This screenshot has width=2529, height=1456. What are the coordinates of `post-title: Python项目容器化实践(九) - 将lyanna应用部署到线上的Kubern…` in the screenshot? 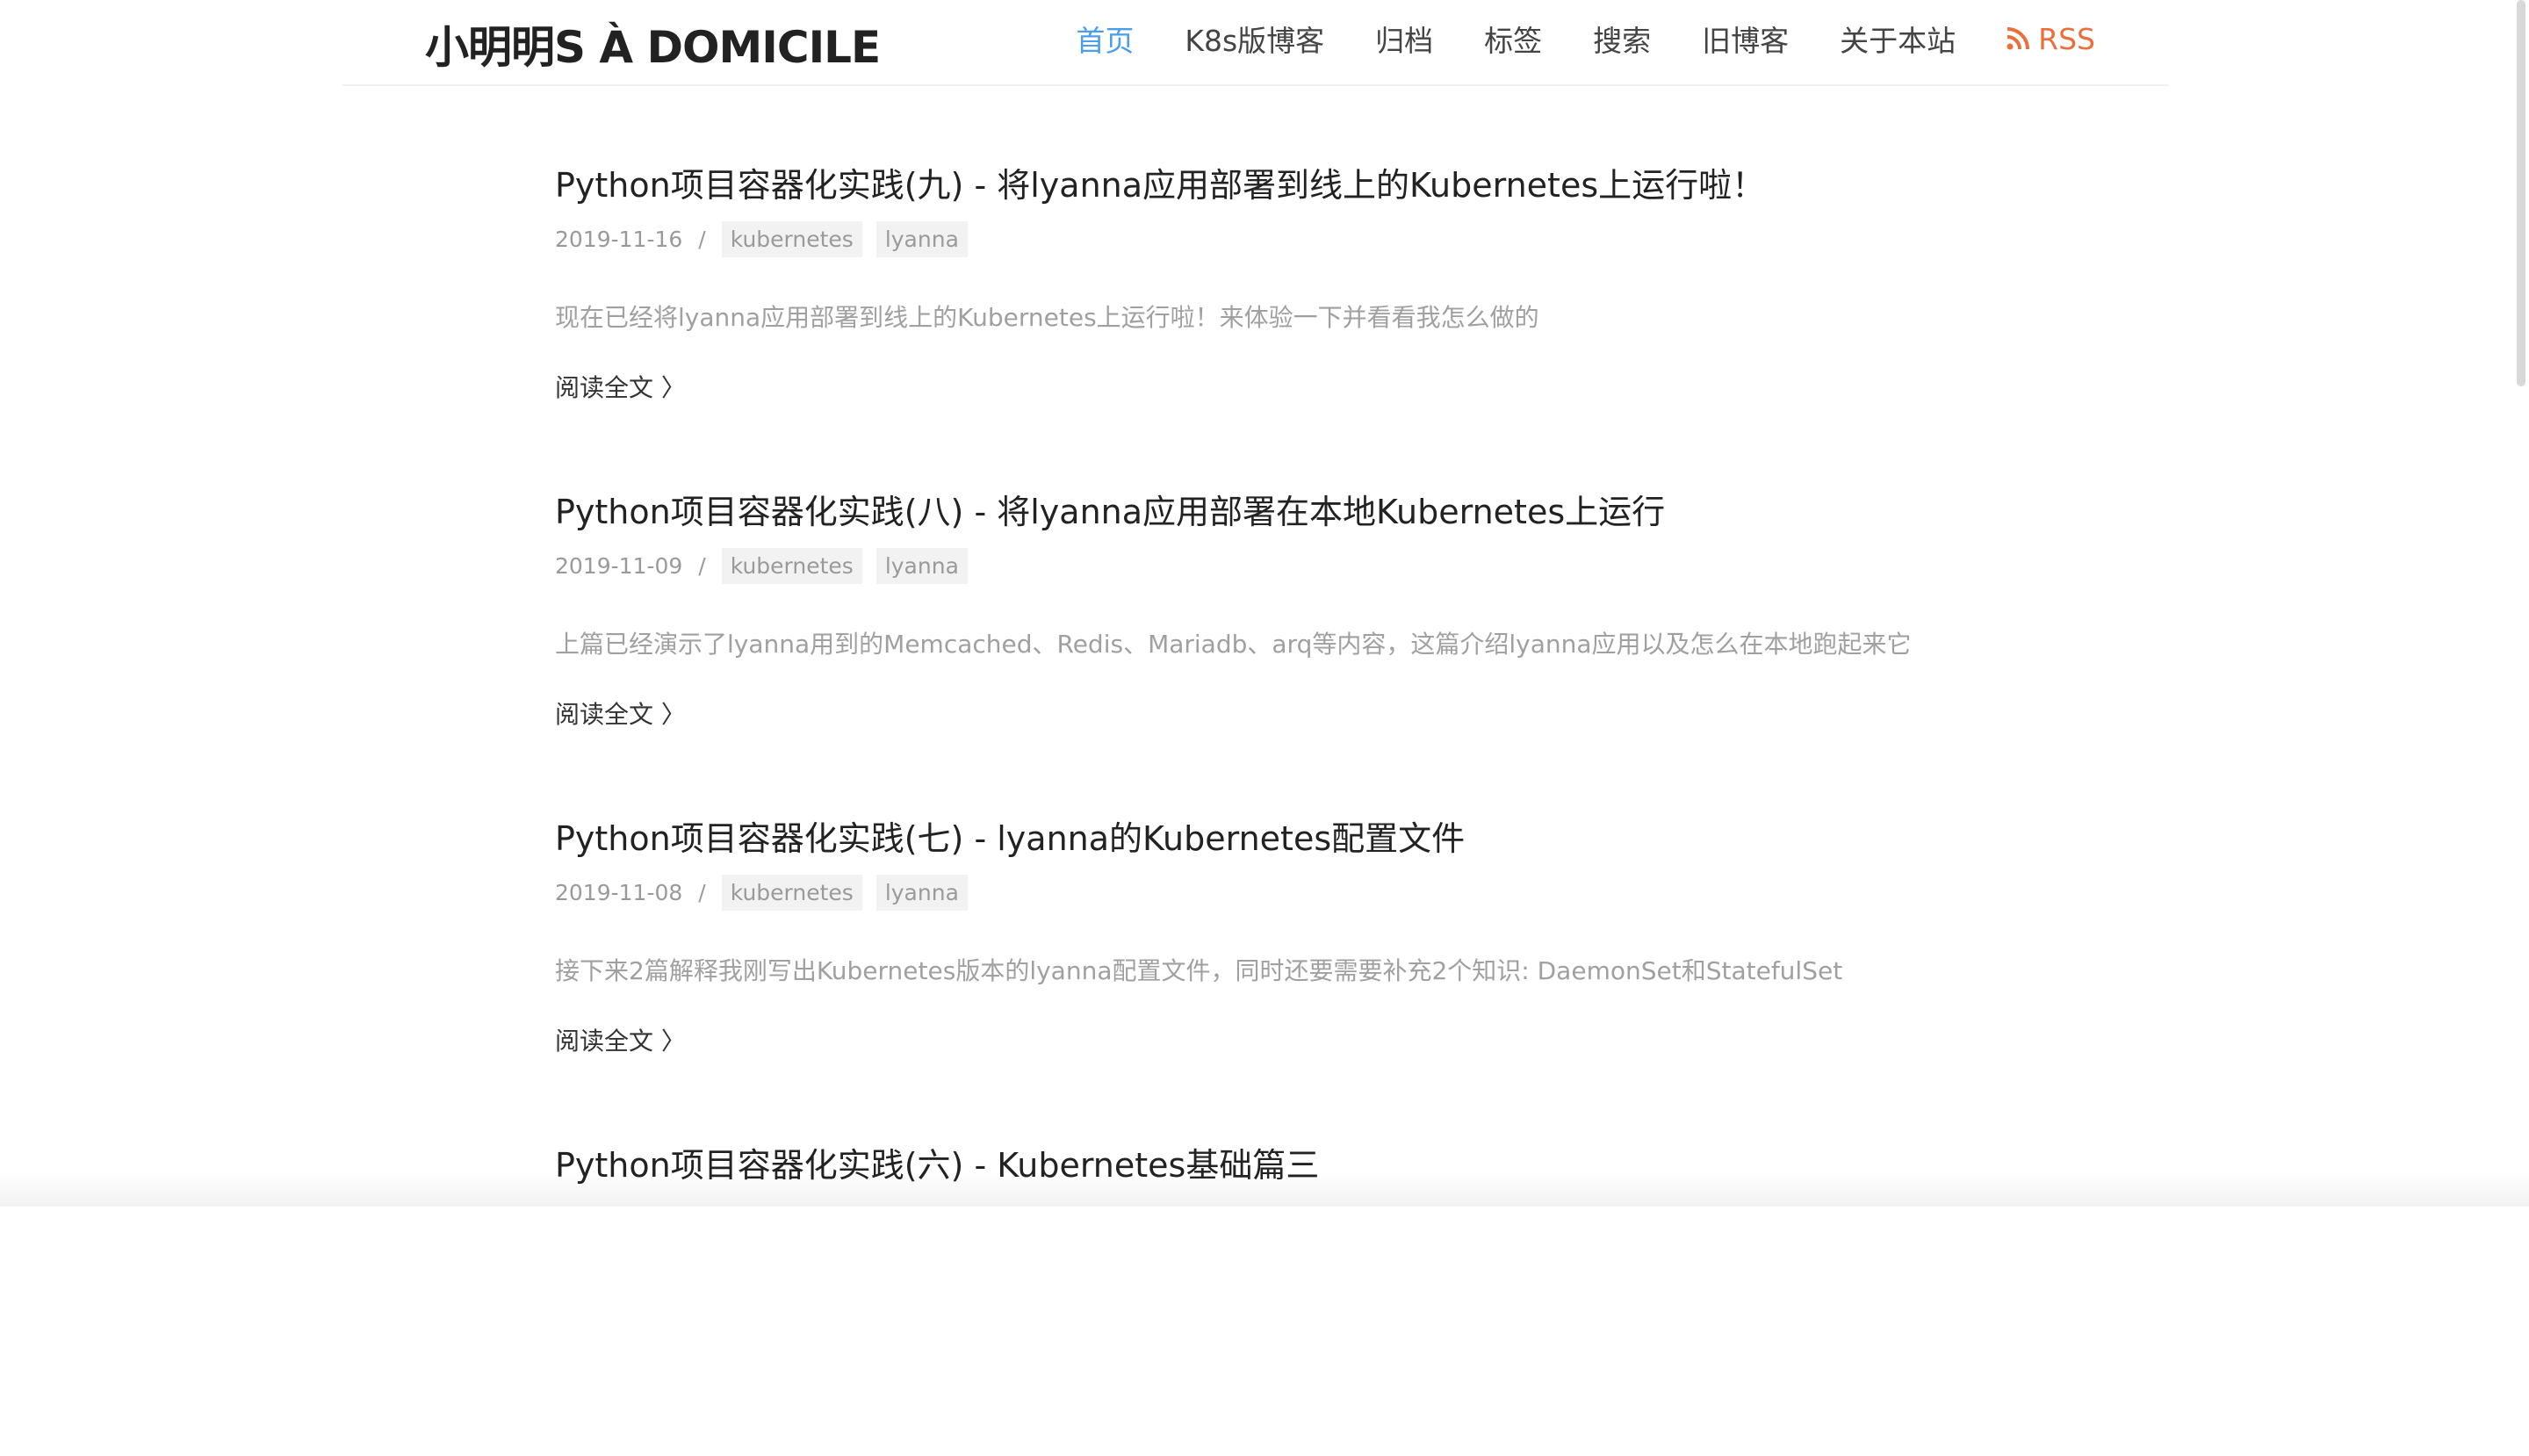 It's located at (1160, 182).